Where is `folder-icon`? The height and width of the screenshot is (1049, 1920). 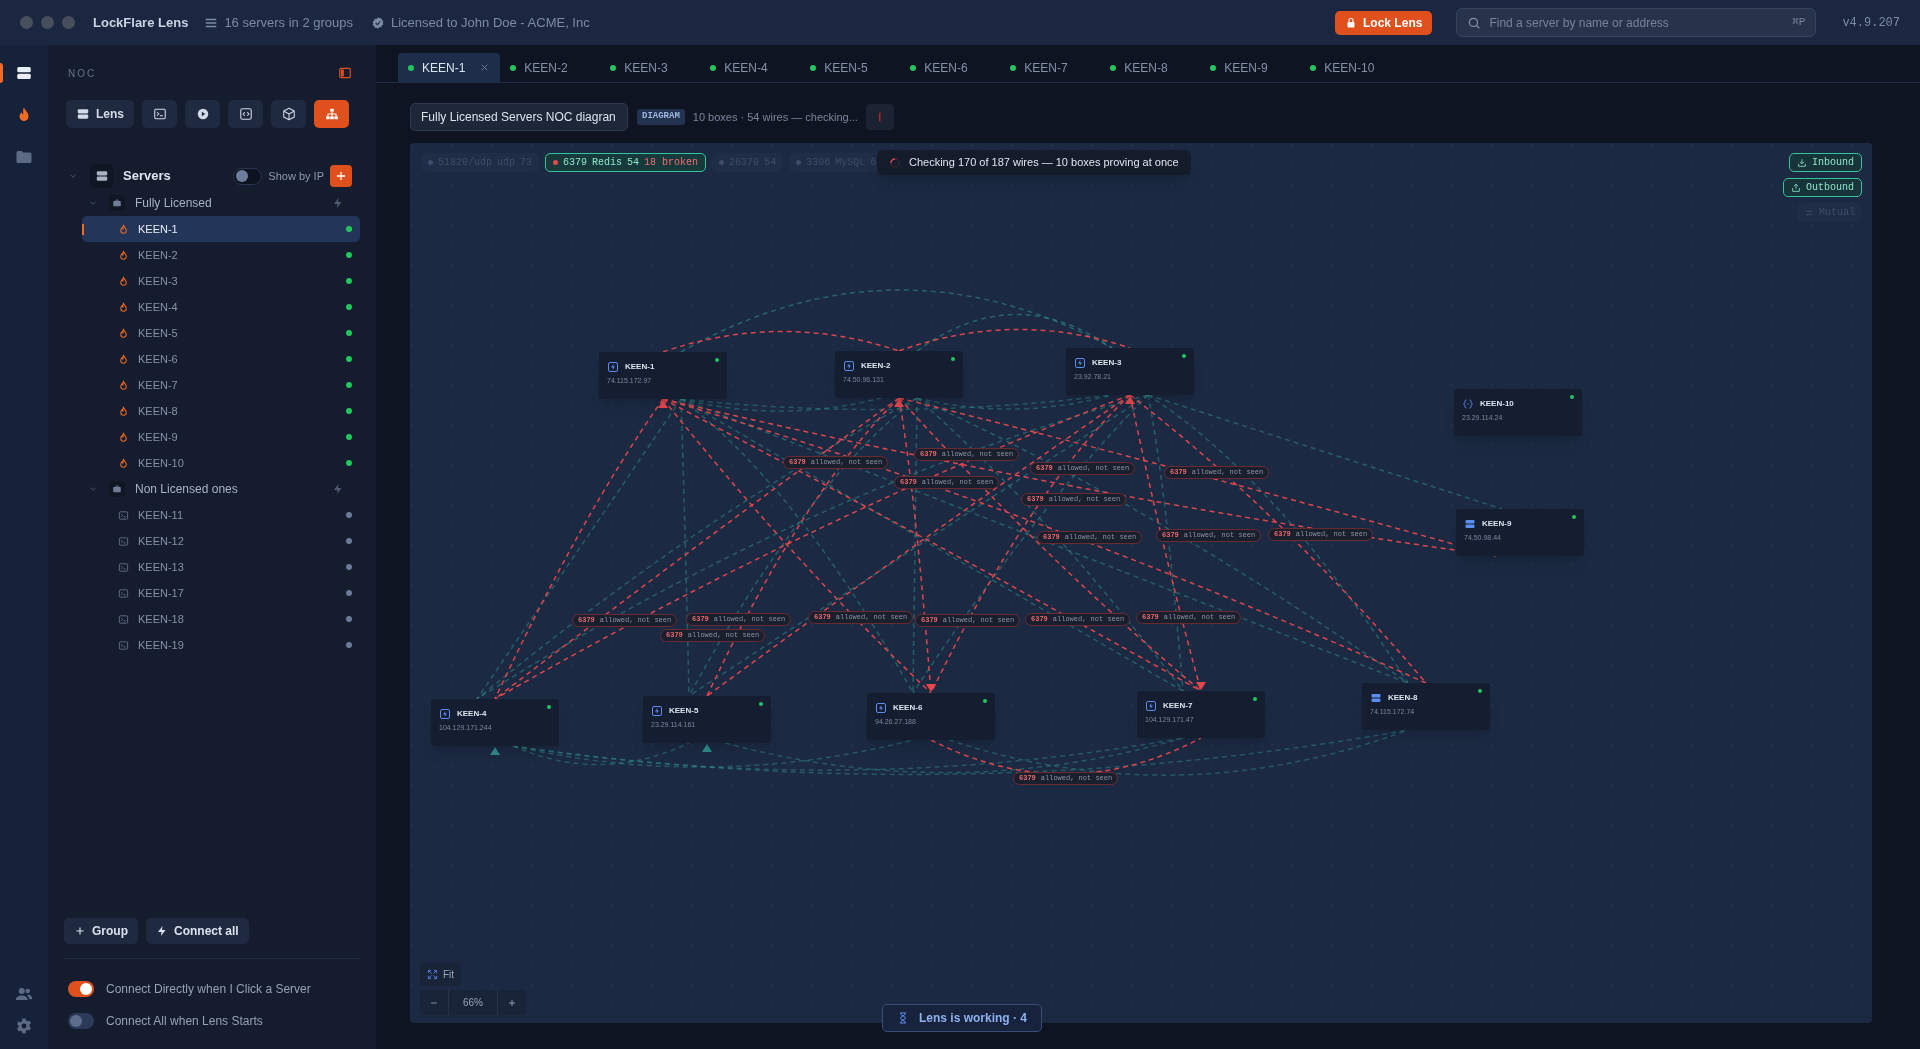 folder-icon is located at coordinates (24, 157).